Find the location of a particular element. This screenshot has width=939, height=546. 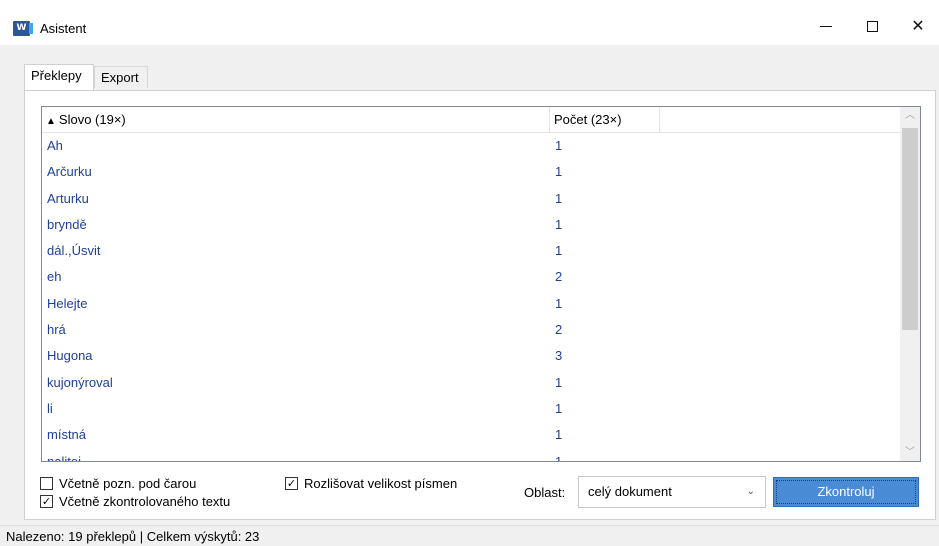

checked-text-label: Včetně zkontrolovaného textu is located at coordinates (145, 501).